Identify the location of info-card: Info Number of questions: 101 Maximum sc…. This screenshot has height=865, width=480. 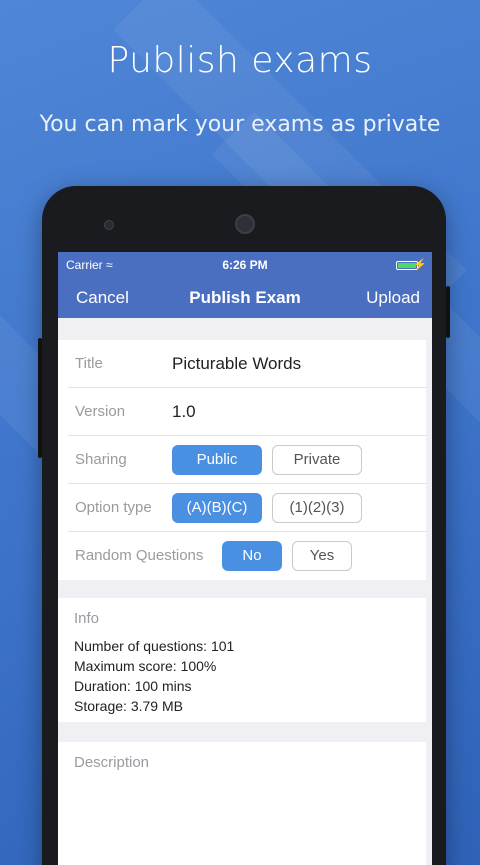
(242, 660).